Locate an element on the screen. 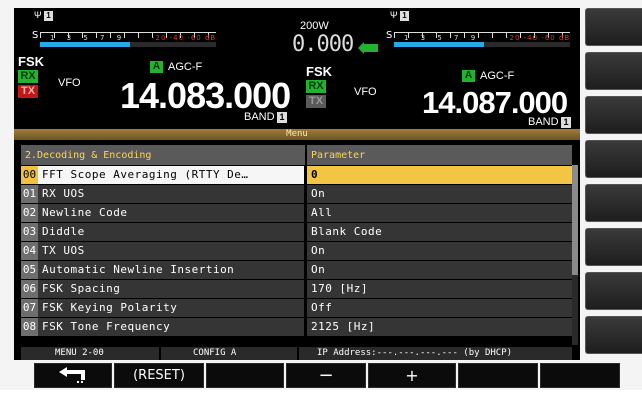 The height and width of the screenshot is (394, 642). antenna-number-right: 1 is located at coordinates (404, 16).